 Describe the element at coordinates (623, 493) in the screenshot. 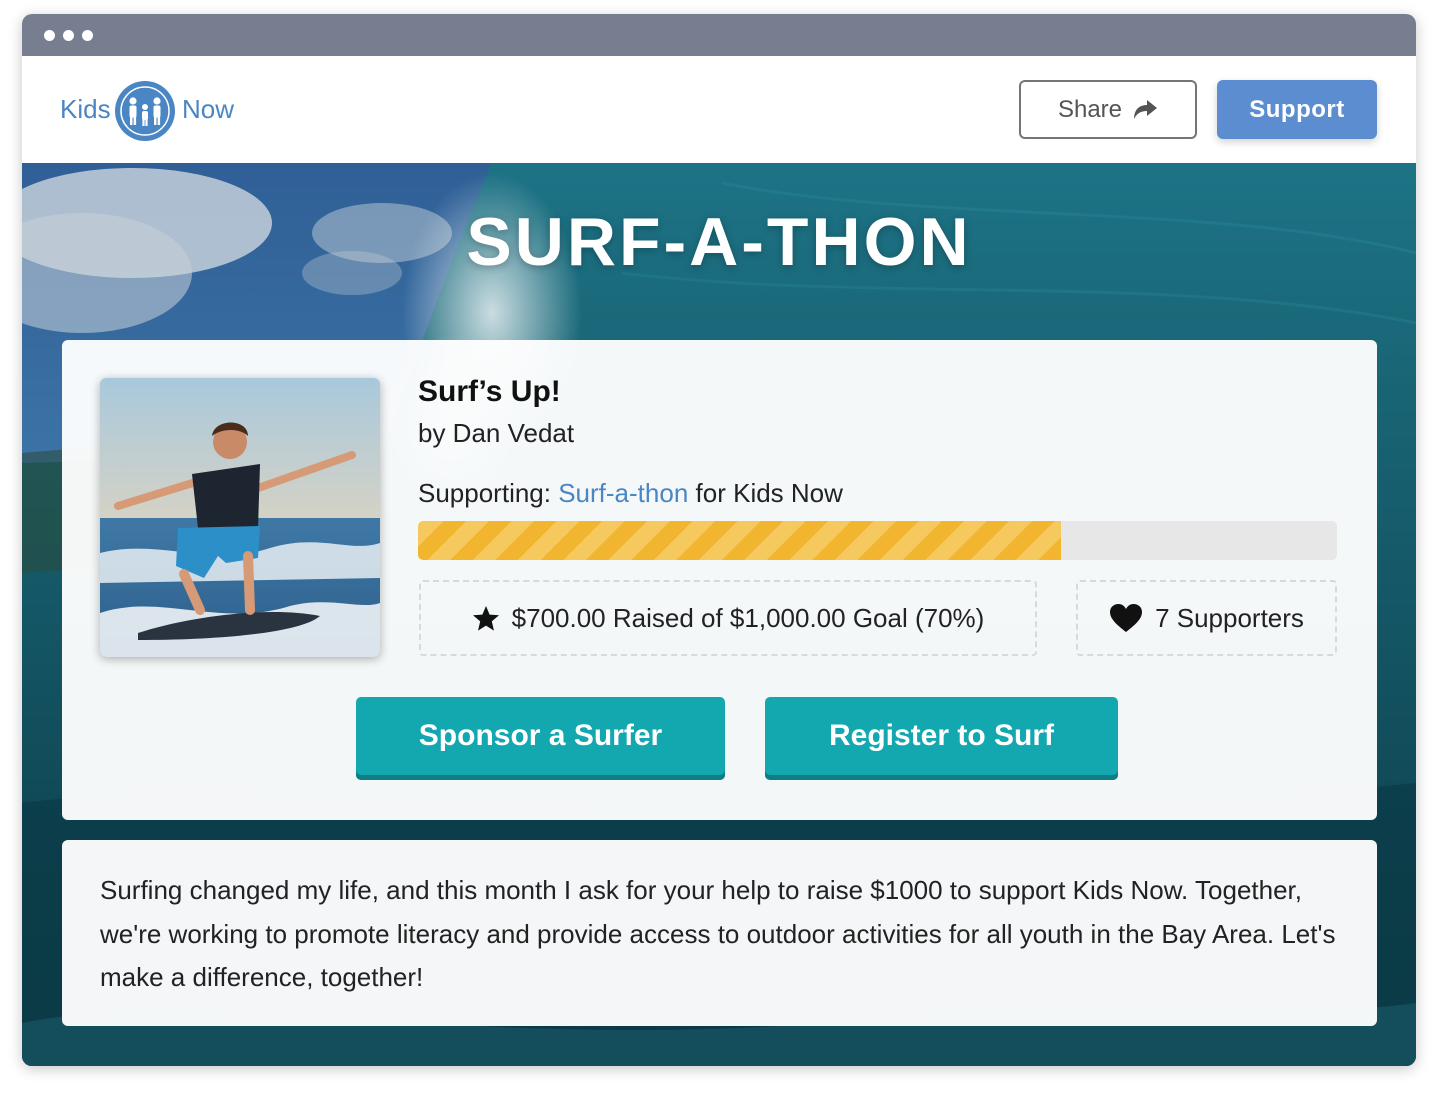

I see `surf-a-thon-link: Surf-a-thon` at that location.